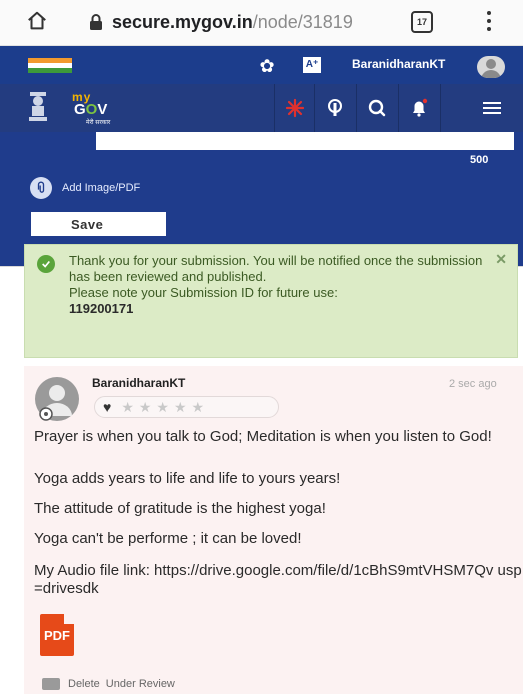 This screenshot has width=523, height=694. Describe the element at coordinates (37, 21) in the screenshot. I see `home-icon` at that location.